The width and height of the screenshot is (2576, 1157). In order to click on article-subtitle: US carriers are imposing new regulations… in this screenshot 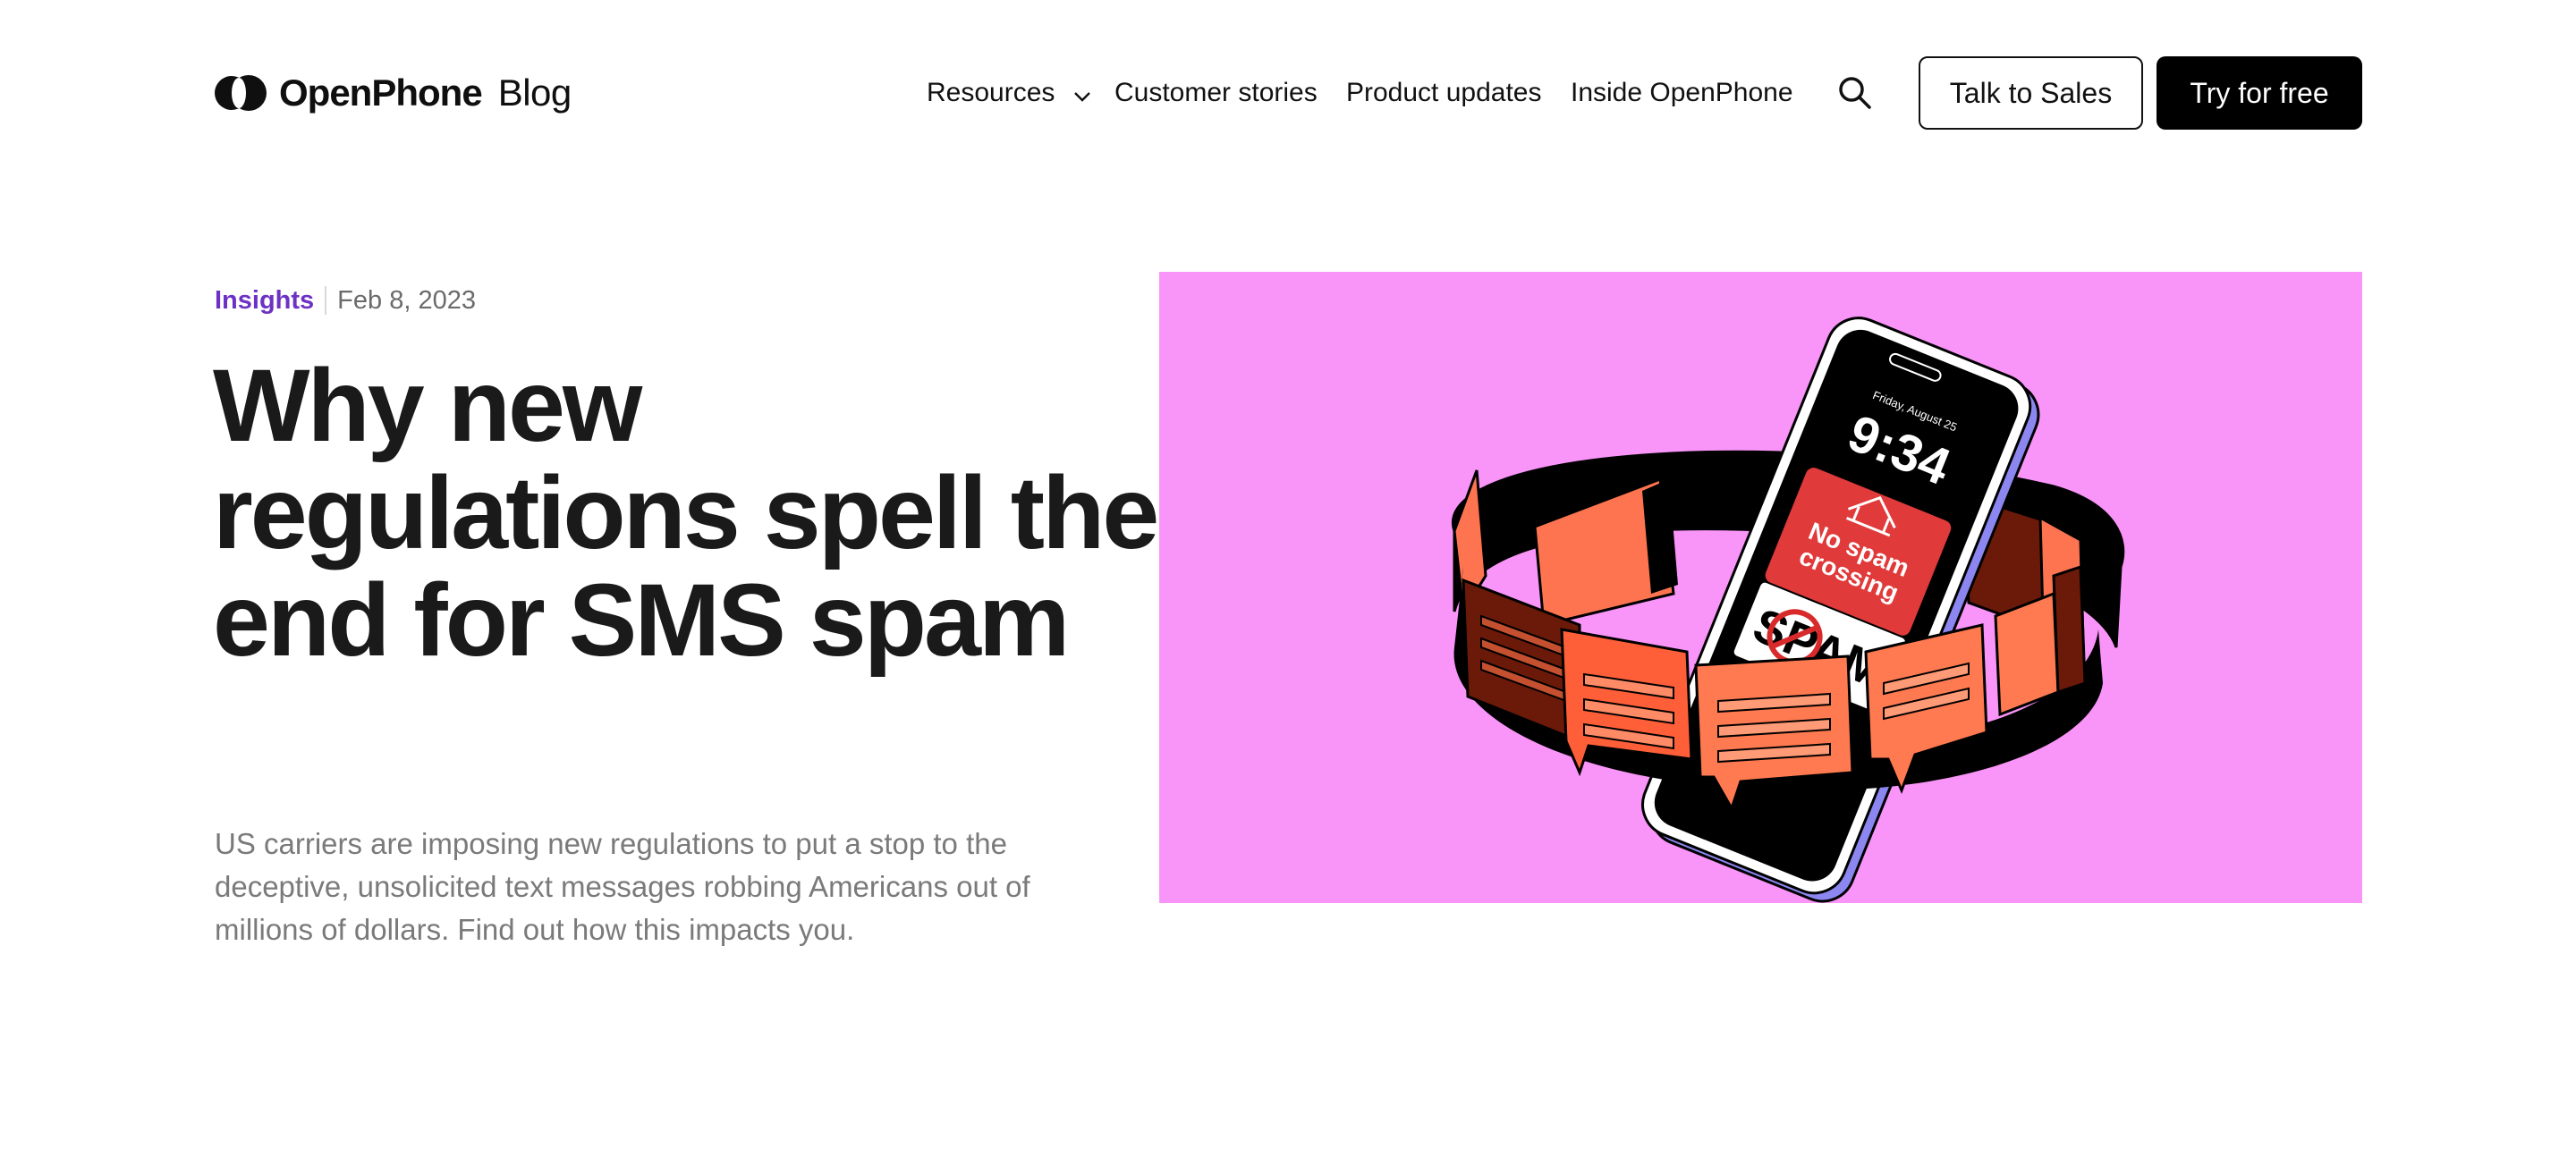, I will do `click(622, 886)`.